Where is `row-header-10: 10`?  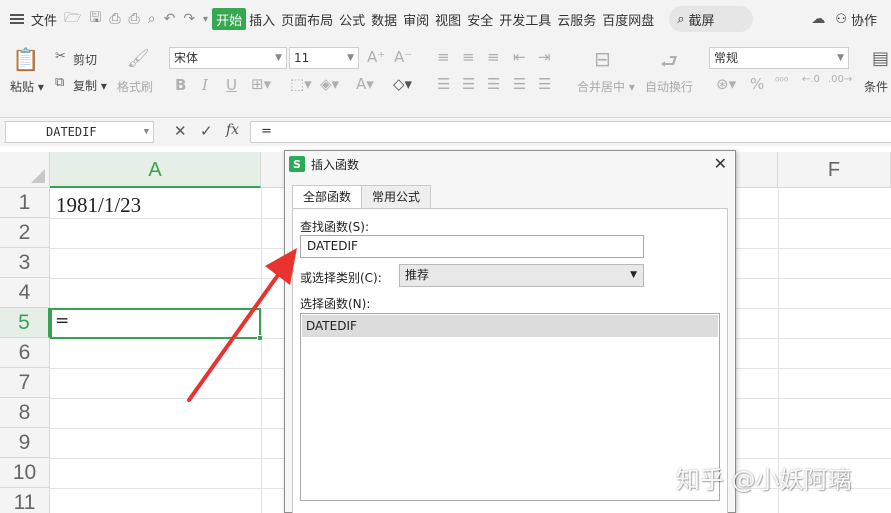
row-header-10: 10 is located at coordinates (25, 473).